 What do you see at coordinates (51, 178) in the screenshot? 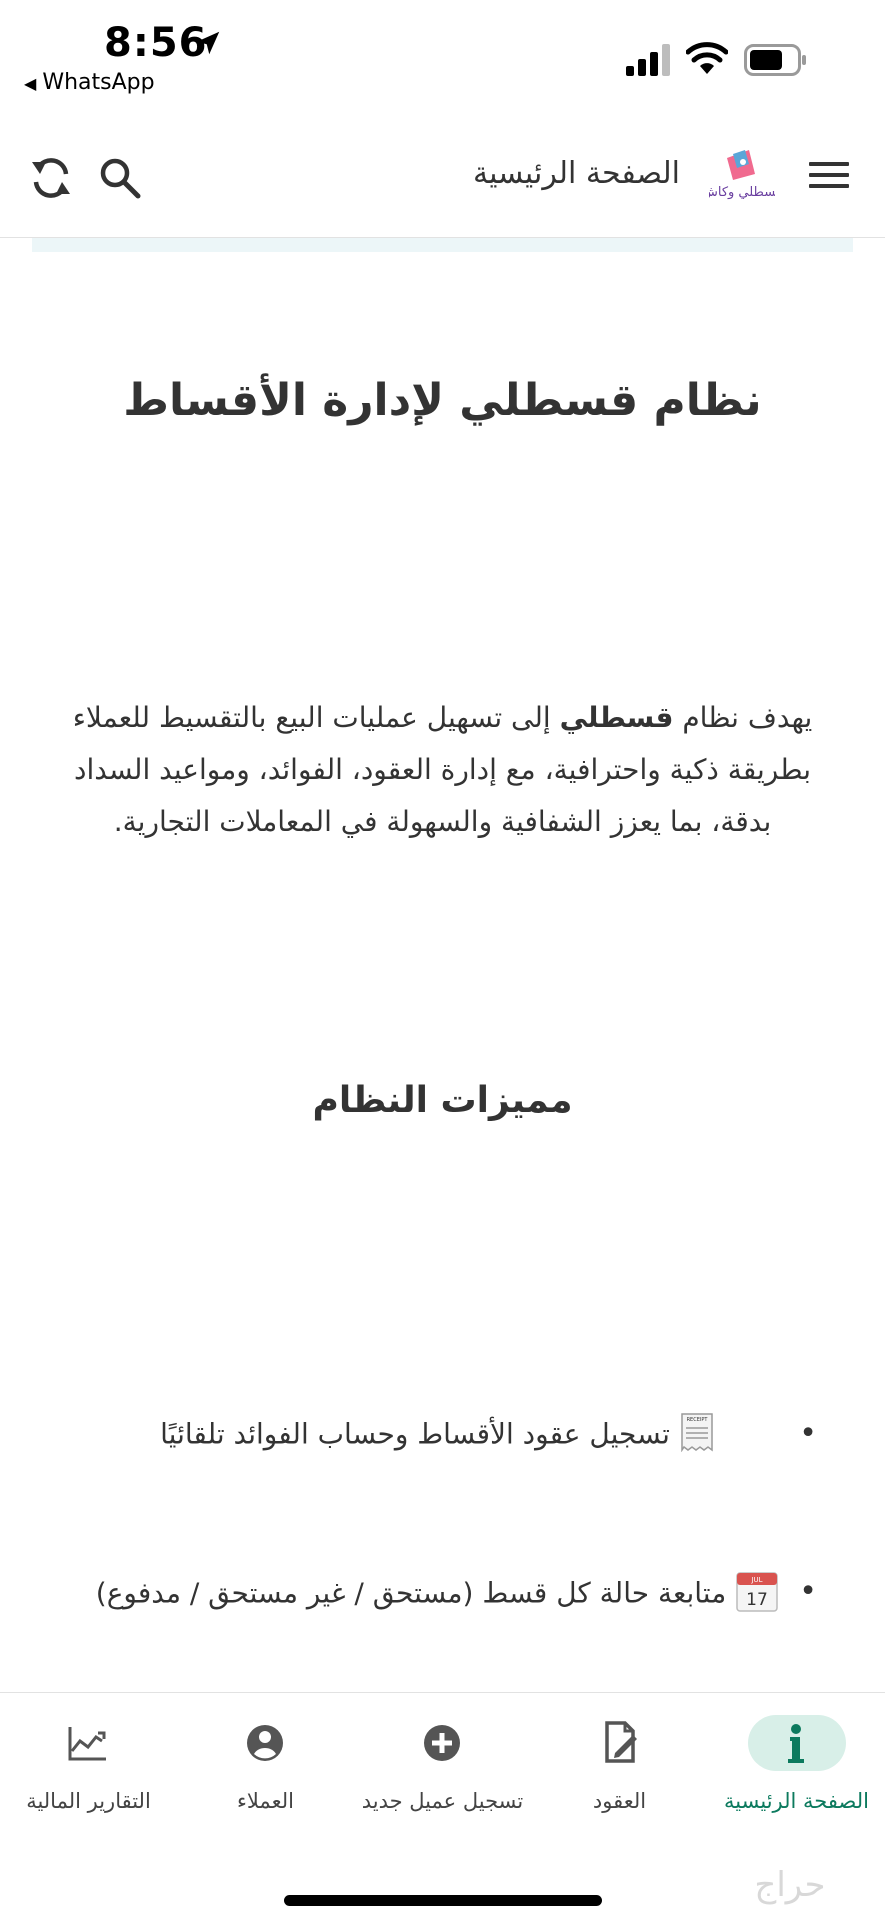
I see `sync-icon` at bounding box center [51, 178].